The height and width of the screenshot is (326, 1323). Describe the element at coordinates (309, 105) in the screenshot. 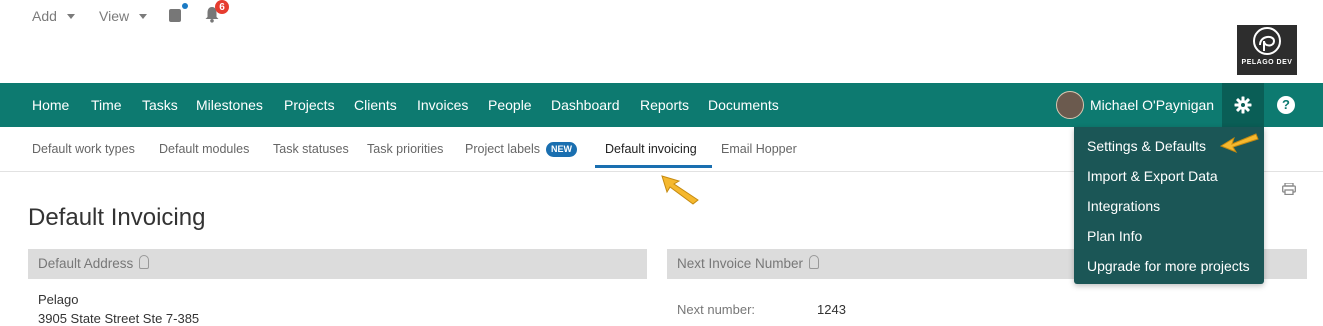

I see `nav-item-projects: Projects` at that location.